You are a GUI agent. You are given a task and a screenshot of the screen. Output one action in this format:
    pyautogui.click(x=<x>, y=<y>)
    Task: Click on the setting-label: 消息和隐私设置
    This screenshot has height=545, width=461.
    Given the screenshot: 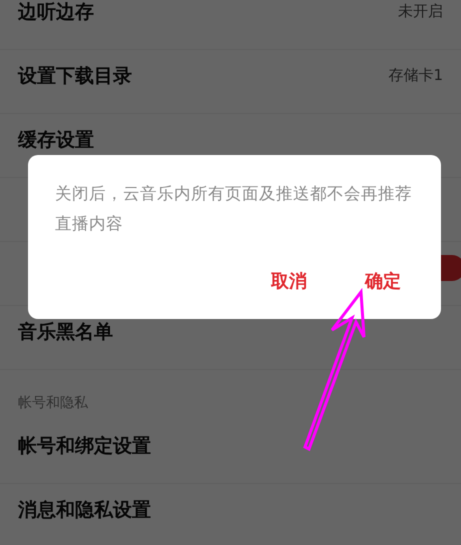 What is the action you would take?
    pyautogui.click(x=84, y=510)
    